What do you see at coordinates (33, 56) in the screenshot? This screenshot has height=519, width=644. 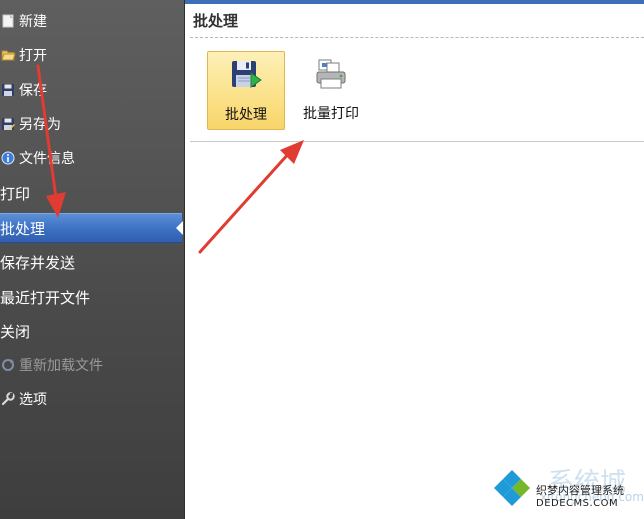 I see `menu-item-label: 打开` at bounding box center [33, 56].